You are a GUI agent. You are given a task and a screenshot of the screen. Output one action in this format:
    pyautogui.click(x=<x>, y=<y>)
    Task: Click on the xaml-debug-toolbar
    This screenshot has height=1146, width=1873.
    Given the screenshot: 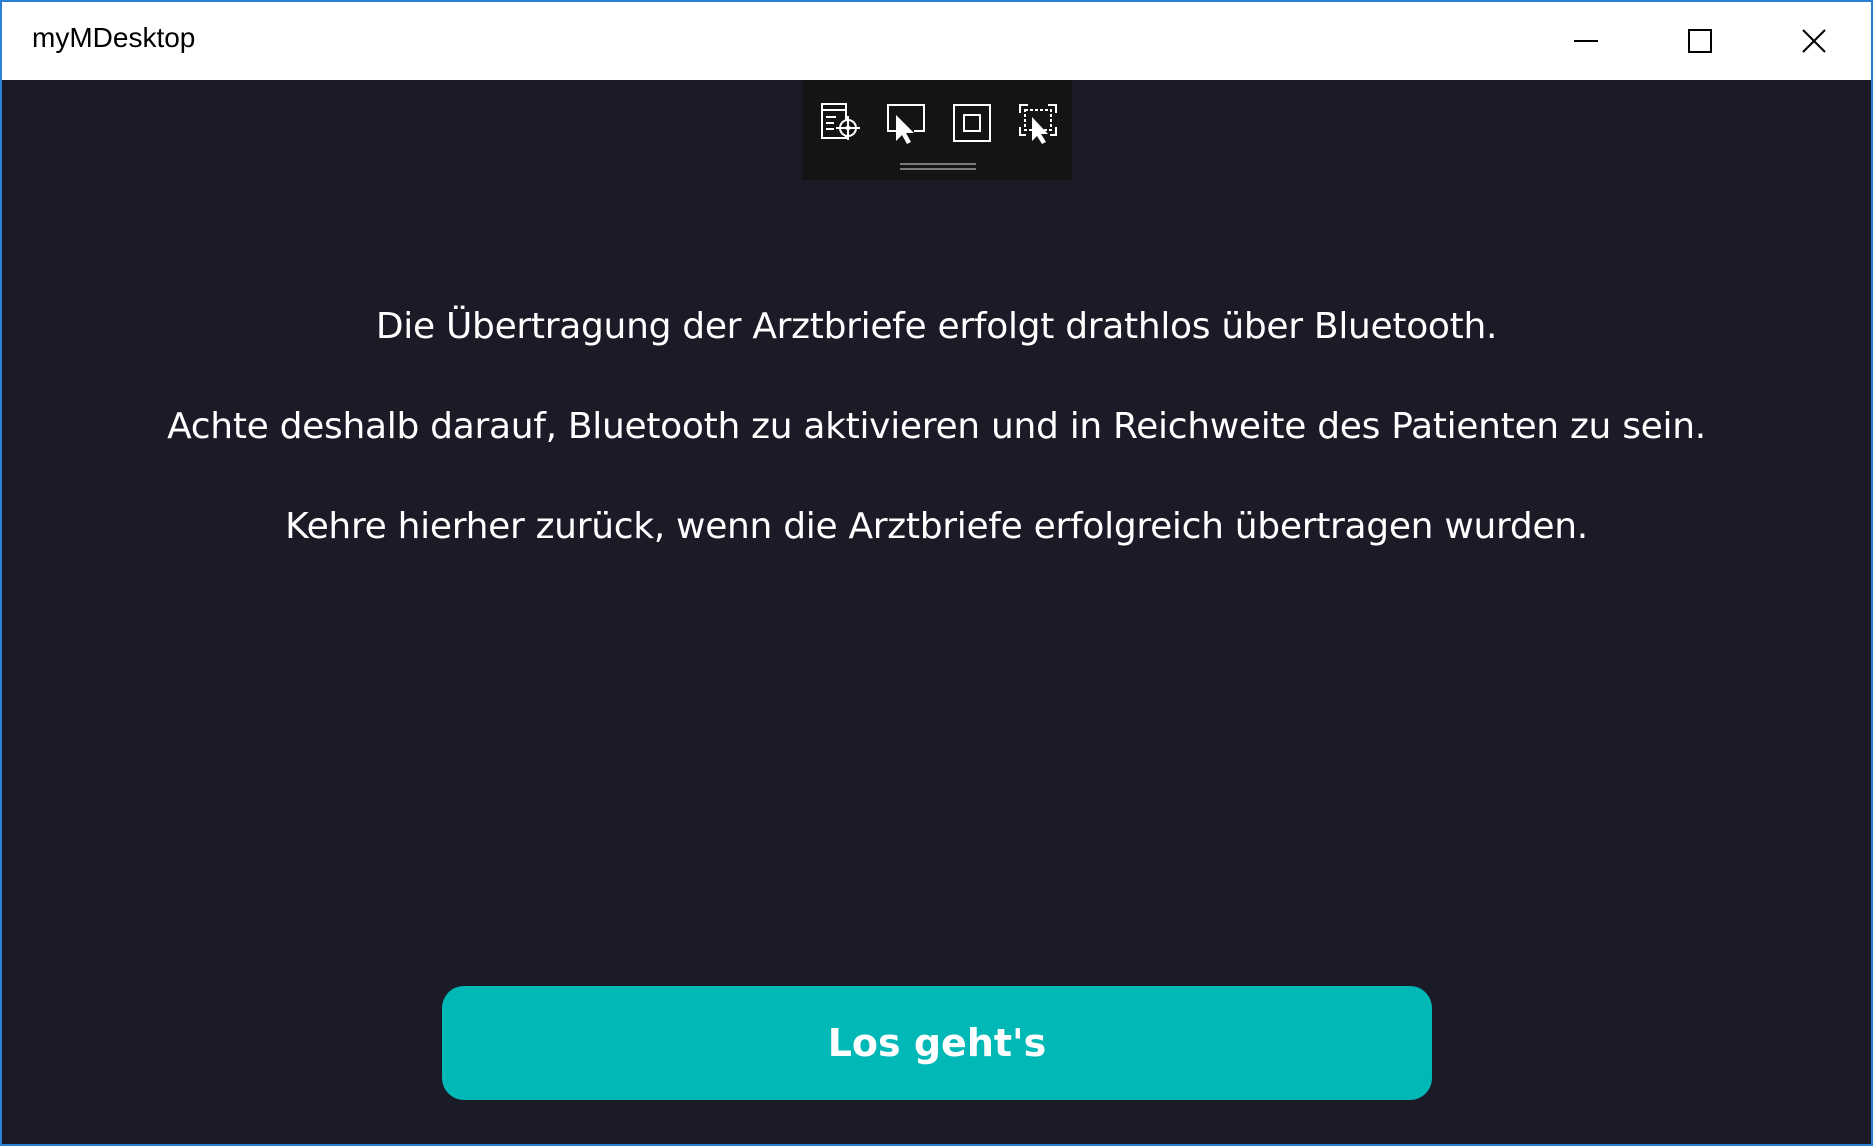 What is the action you would take?
    pyautogui.click(x=937, y=130)
    